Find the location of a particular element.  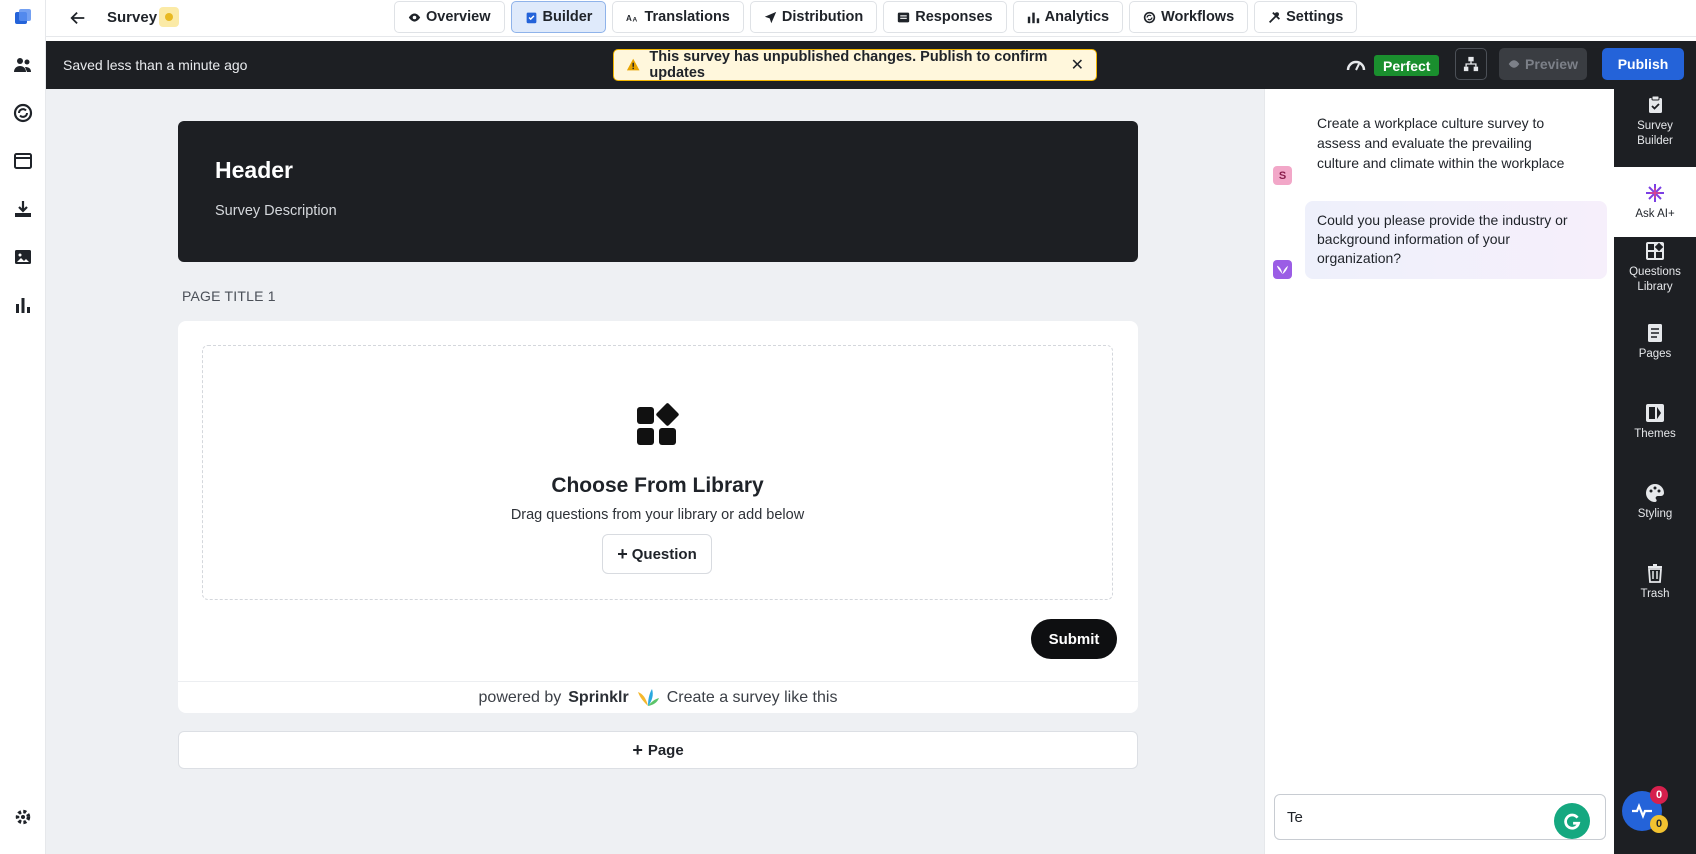

tab-builder: Builder is located at coordinates (558, 17).